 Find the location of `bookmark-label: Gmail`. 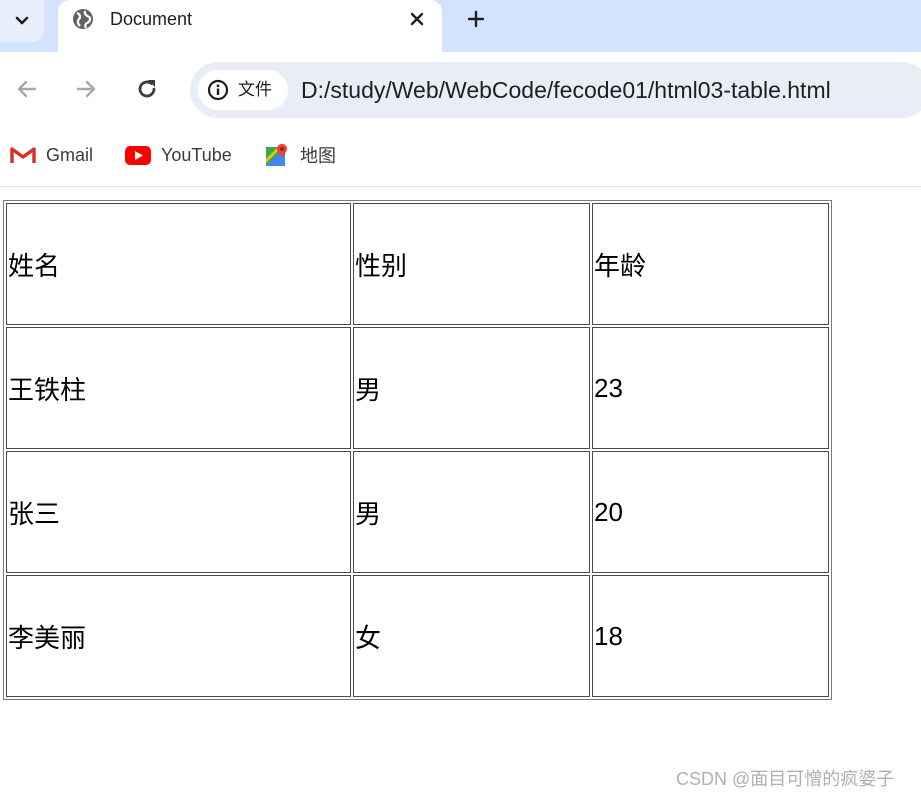

bookmark-label: Gmail is located at coordinates (70, 154).